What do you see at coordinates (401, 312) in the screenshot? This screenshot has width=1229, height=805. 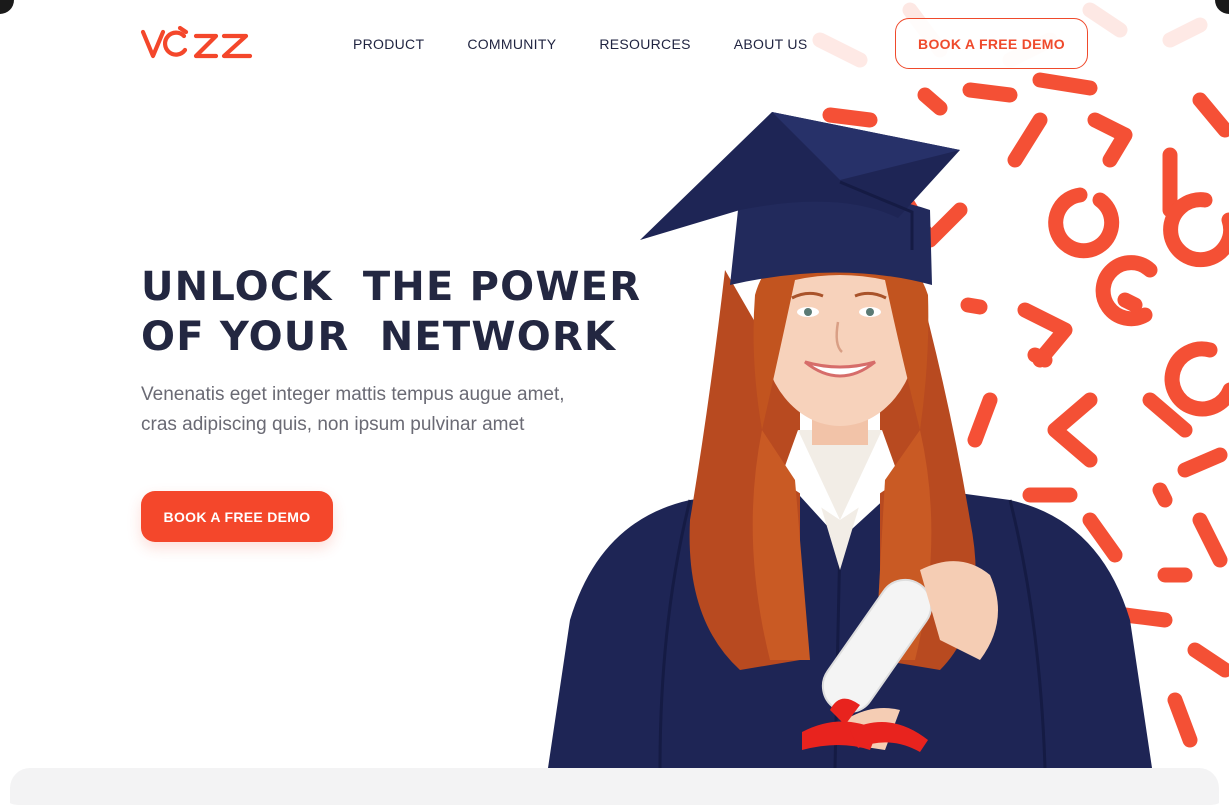 I see `hero-headline: UNLOCK THE POWER OF YOUR NETWORK` at bounding box center [401, 312].